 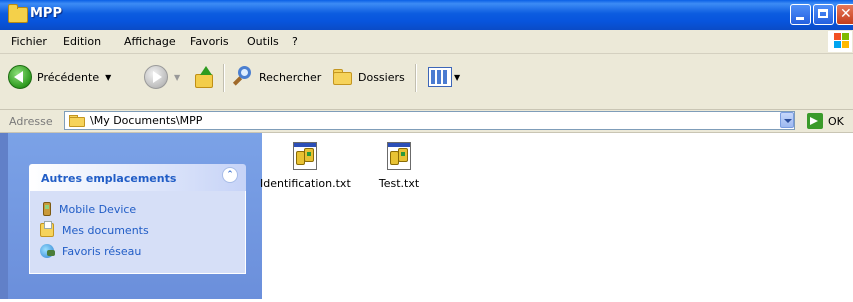 I want to click on menu-fichier: Fichier, so click(x=29, y=41).